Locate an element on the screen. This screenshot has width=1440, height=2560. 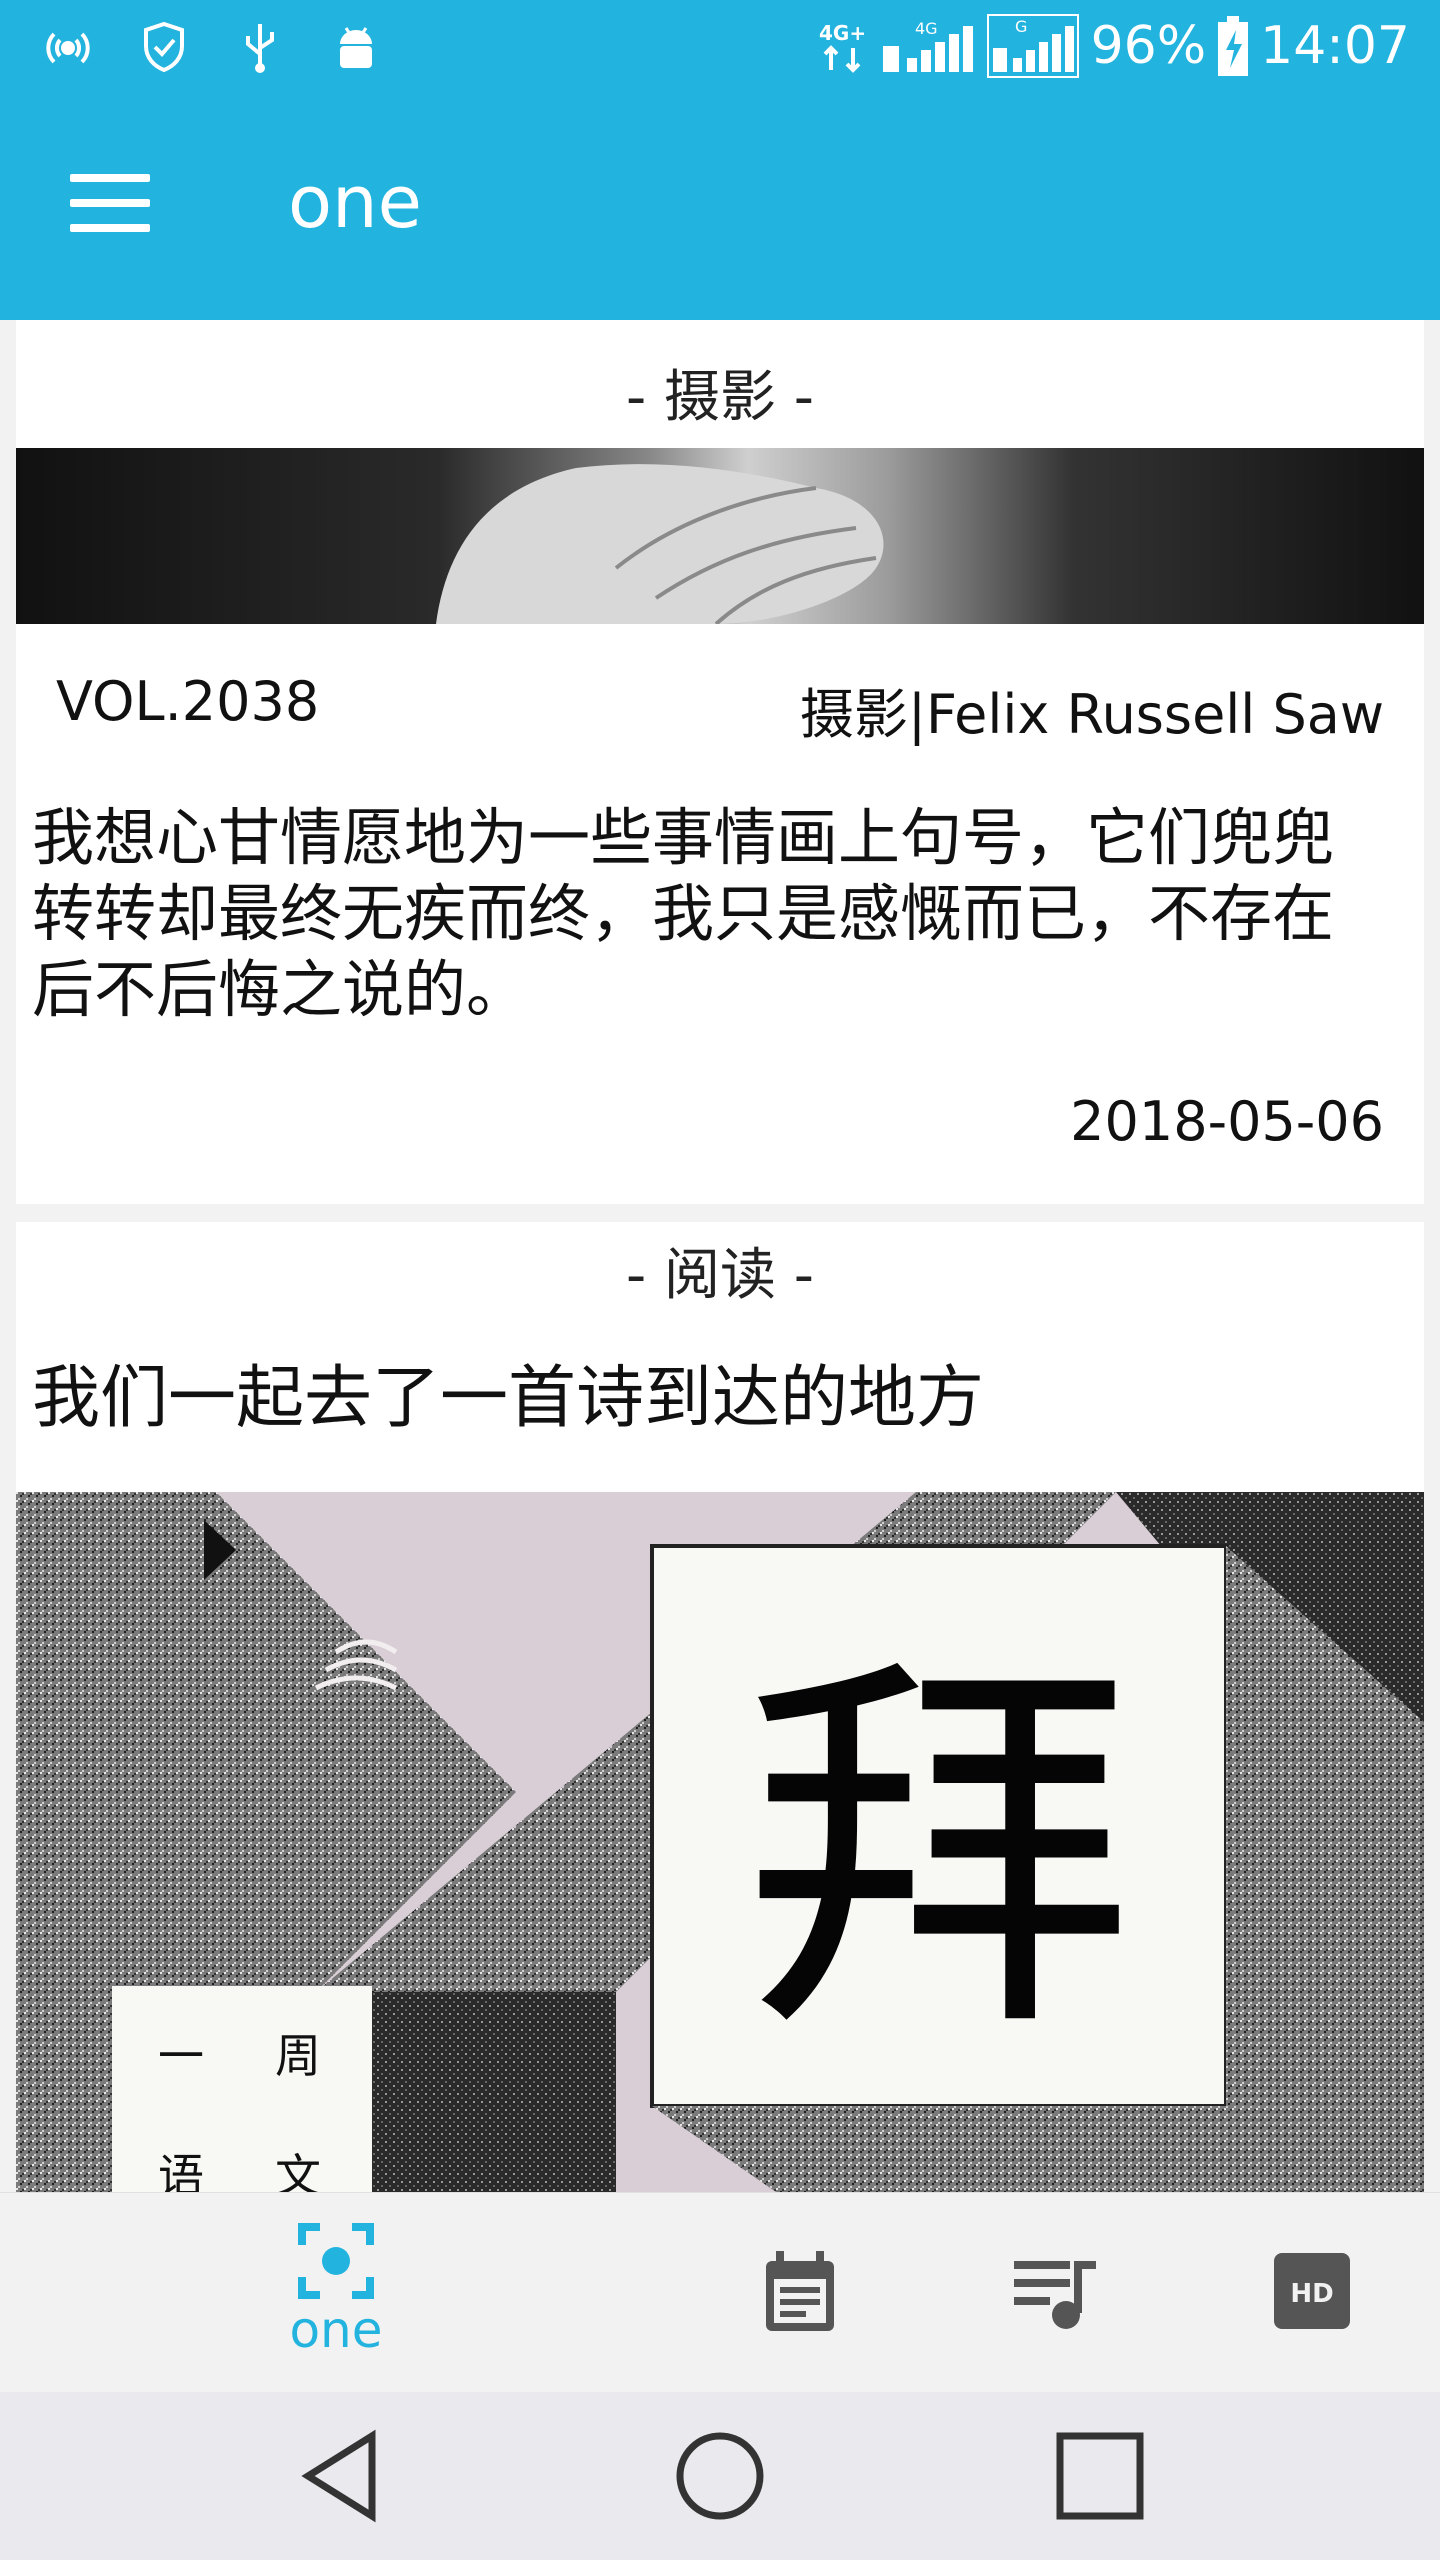
photo-credit: 摄影|Felix Russell Saw is located at coordinates (1091, 714).